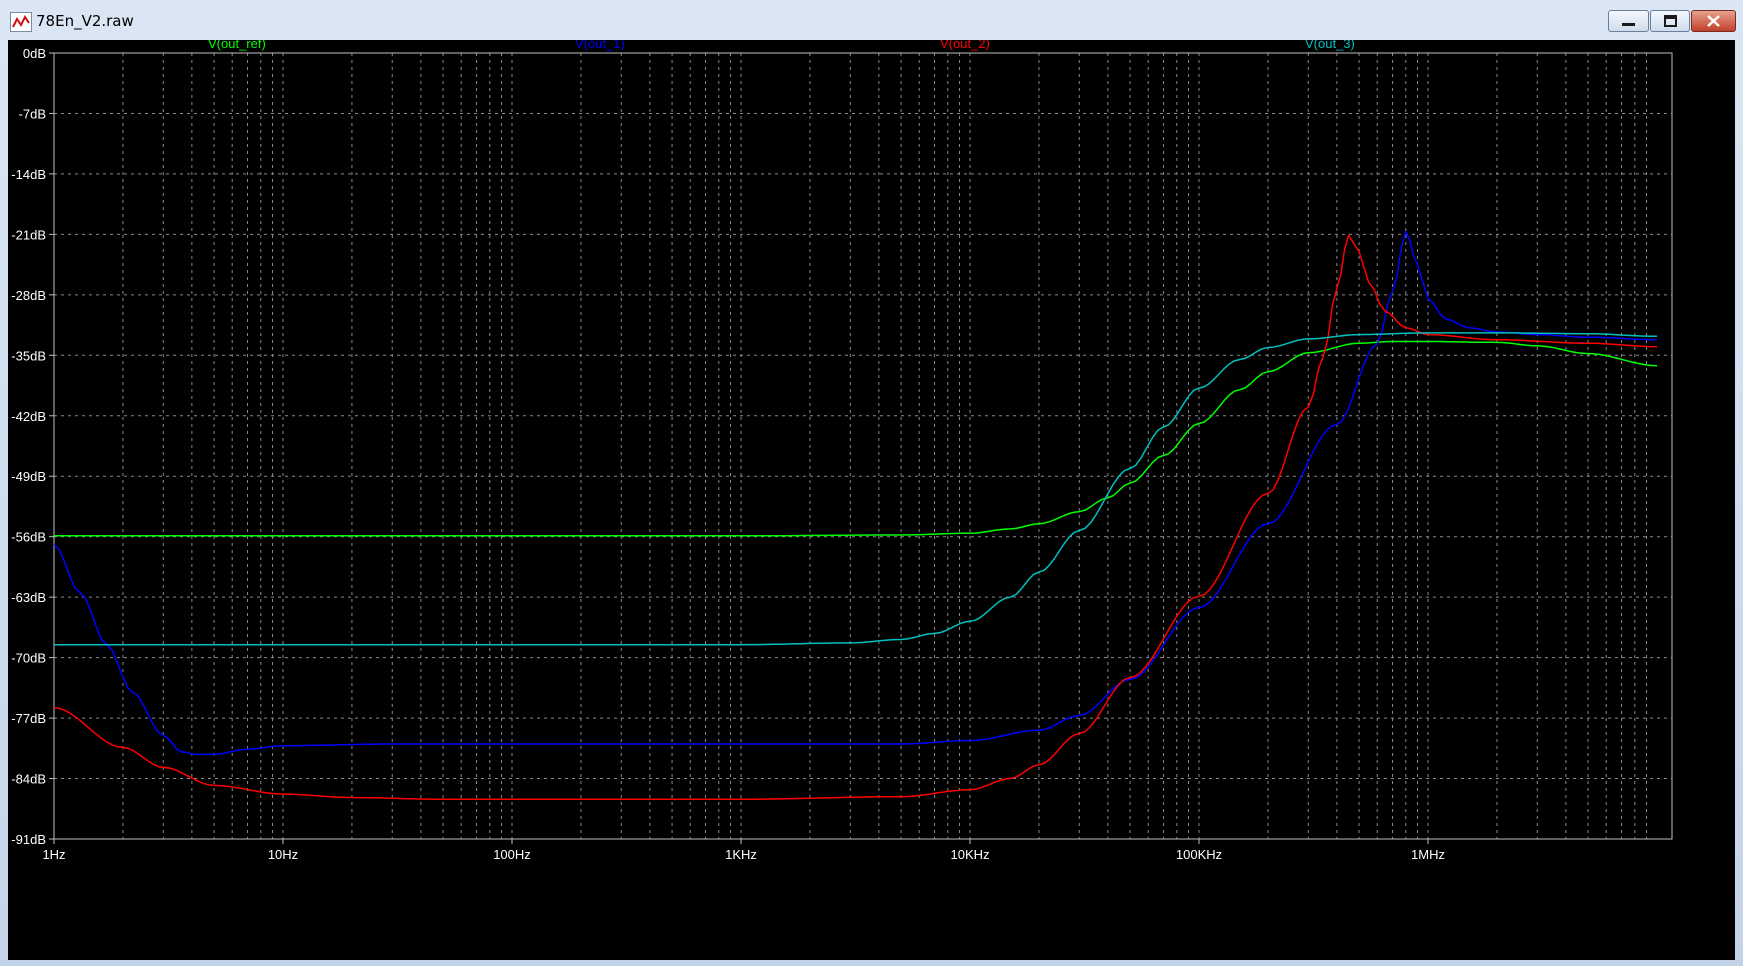  Describe the element at coordinates (741, 854) in the screenshot. I see `x-tick-label: 1KHz` at that location.